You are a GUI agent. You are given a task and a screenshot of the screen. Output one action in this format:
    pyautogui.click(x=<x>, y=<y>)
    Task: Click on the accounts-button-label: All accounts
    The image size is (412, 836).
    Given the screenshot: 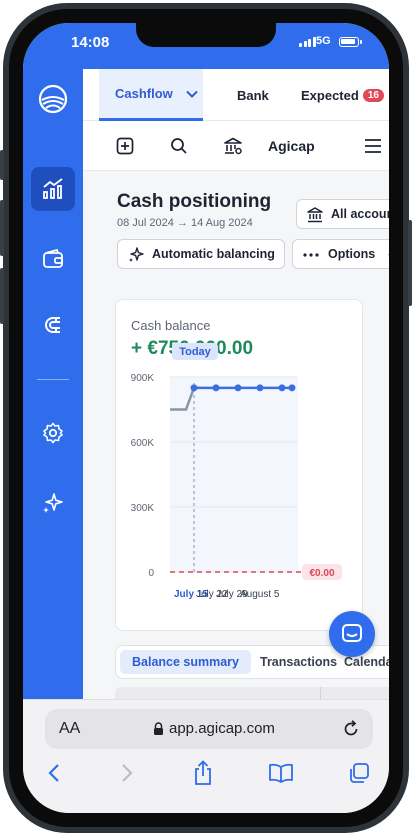 What is the action you would take?
    pyautogui.click(x=360, y=214)
    